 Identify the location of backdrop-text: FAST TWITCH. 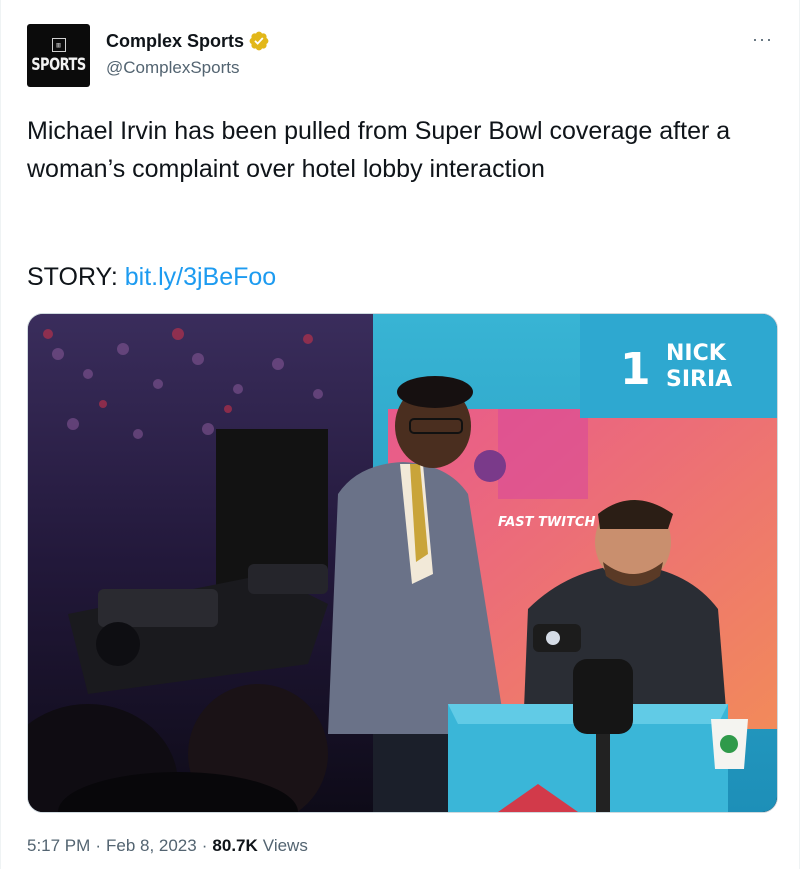
(546, 522).